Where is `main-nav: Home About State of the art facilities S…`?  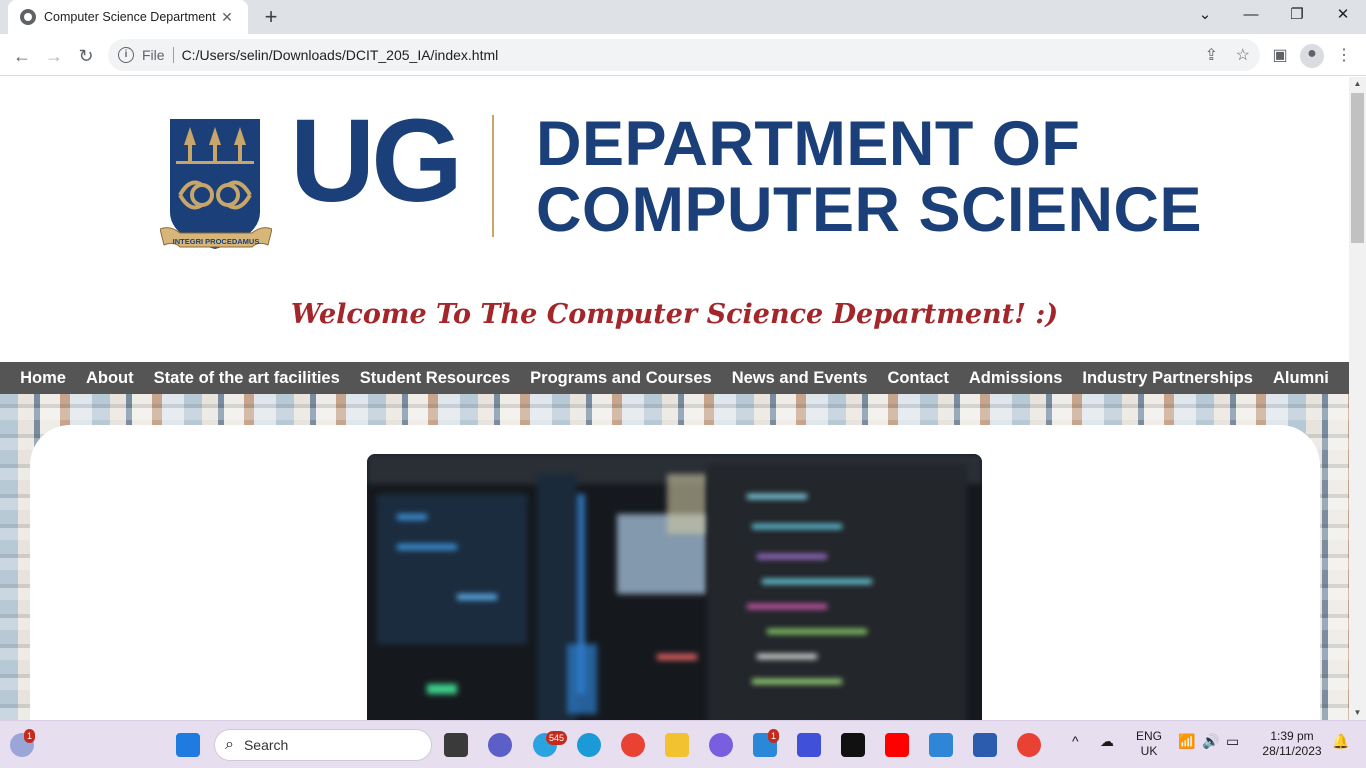 main-nav: Home About State of the art facilities S… is located at coordinates (674, 378).